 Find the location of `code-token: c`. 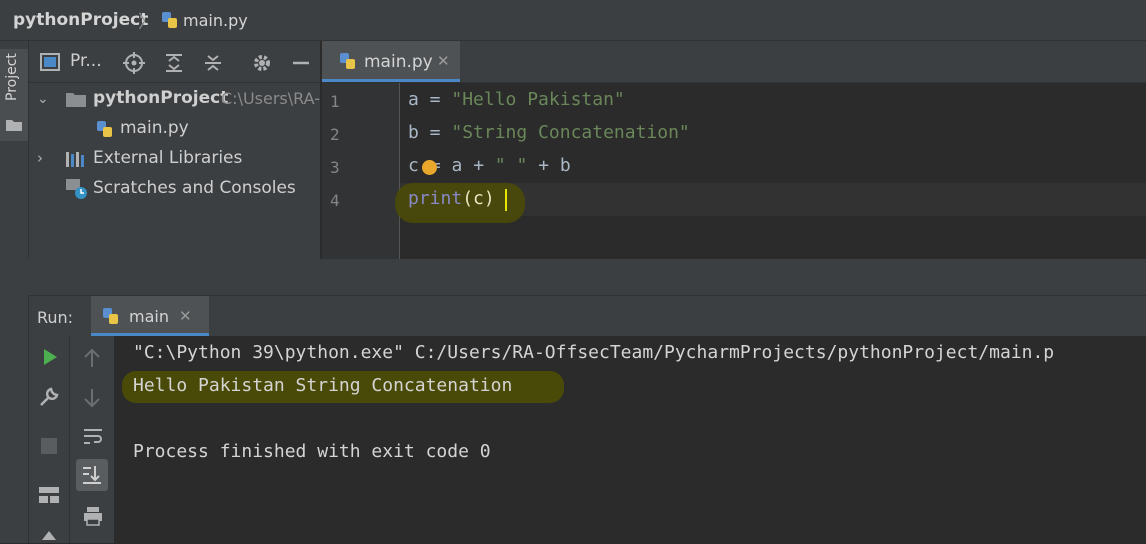

code-token: c is located at coordinates (413, 165).